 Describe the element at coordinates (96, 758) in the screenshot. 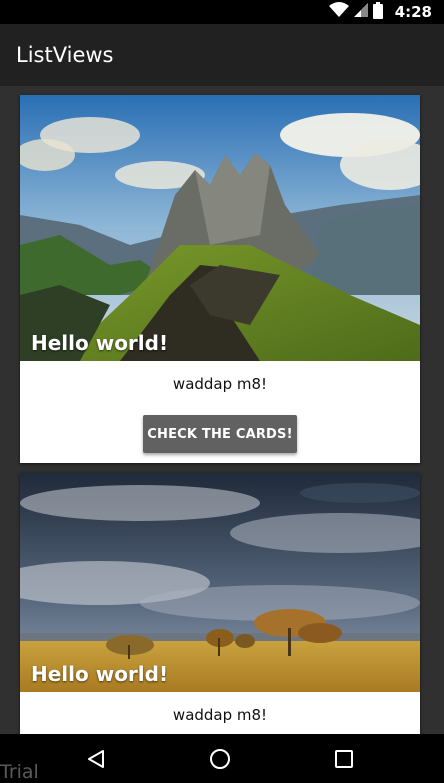

I see `back-icon` at that location.